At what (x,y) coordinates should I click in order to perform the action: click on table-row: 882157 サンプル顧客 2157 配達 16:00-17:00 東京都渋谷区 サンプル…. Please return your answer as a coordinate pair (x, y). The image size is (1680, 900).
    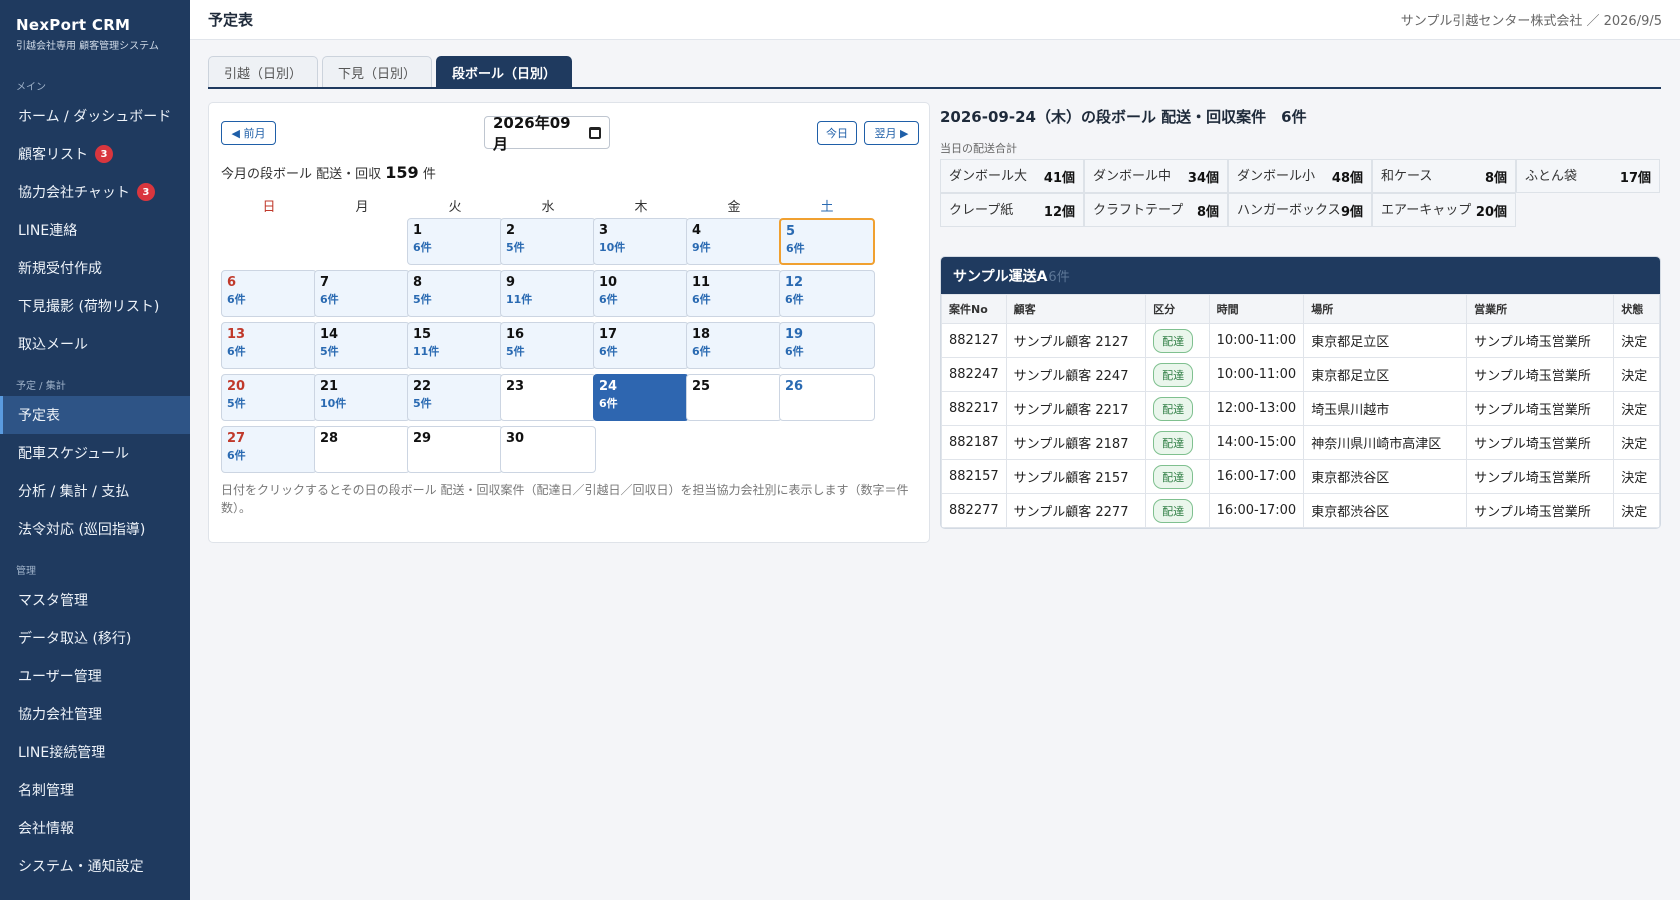
    Looking at the image, I should click on (1300, 476).